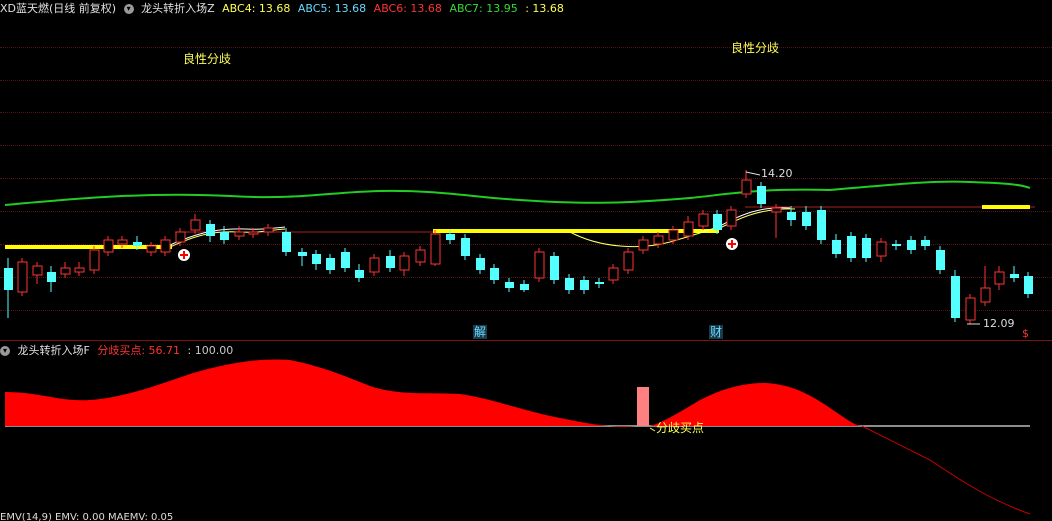 The image size is (1052, 521). What do you see at coordinates (716, 332) in the screenshot?
I see `event-marker-cai: 财` at bounding box center [716, 332].